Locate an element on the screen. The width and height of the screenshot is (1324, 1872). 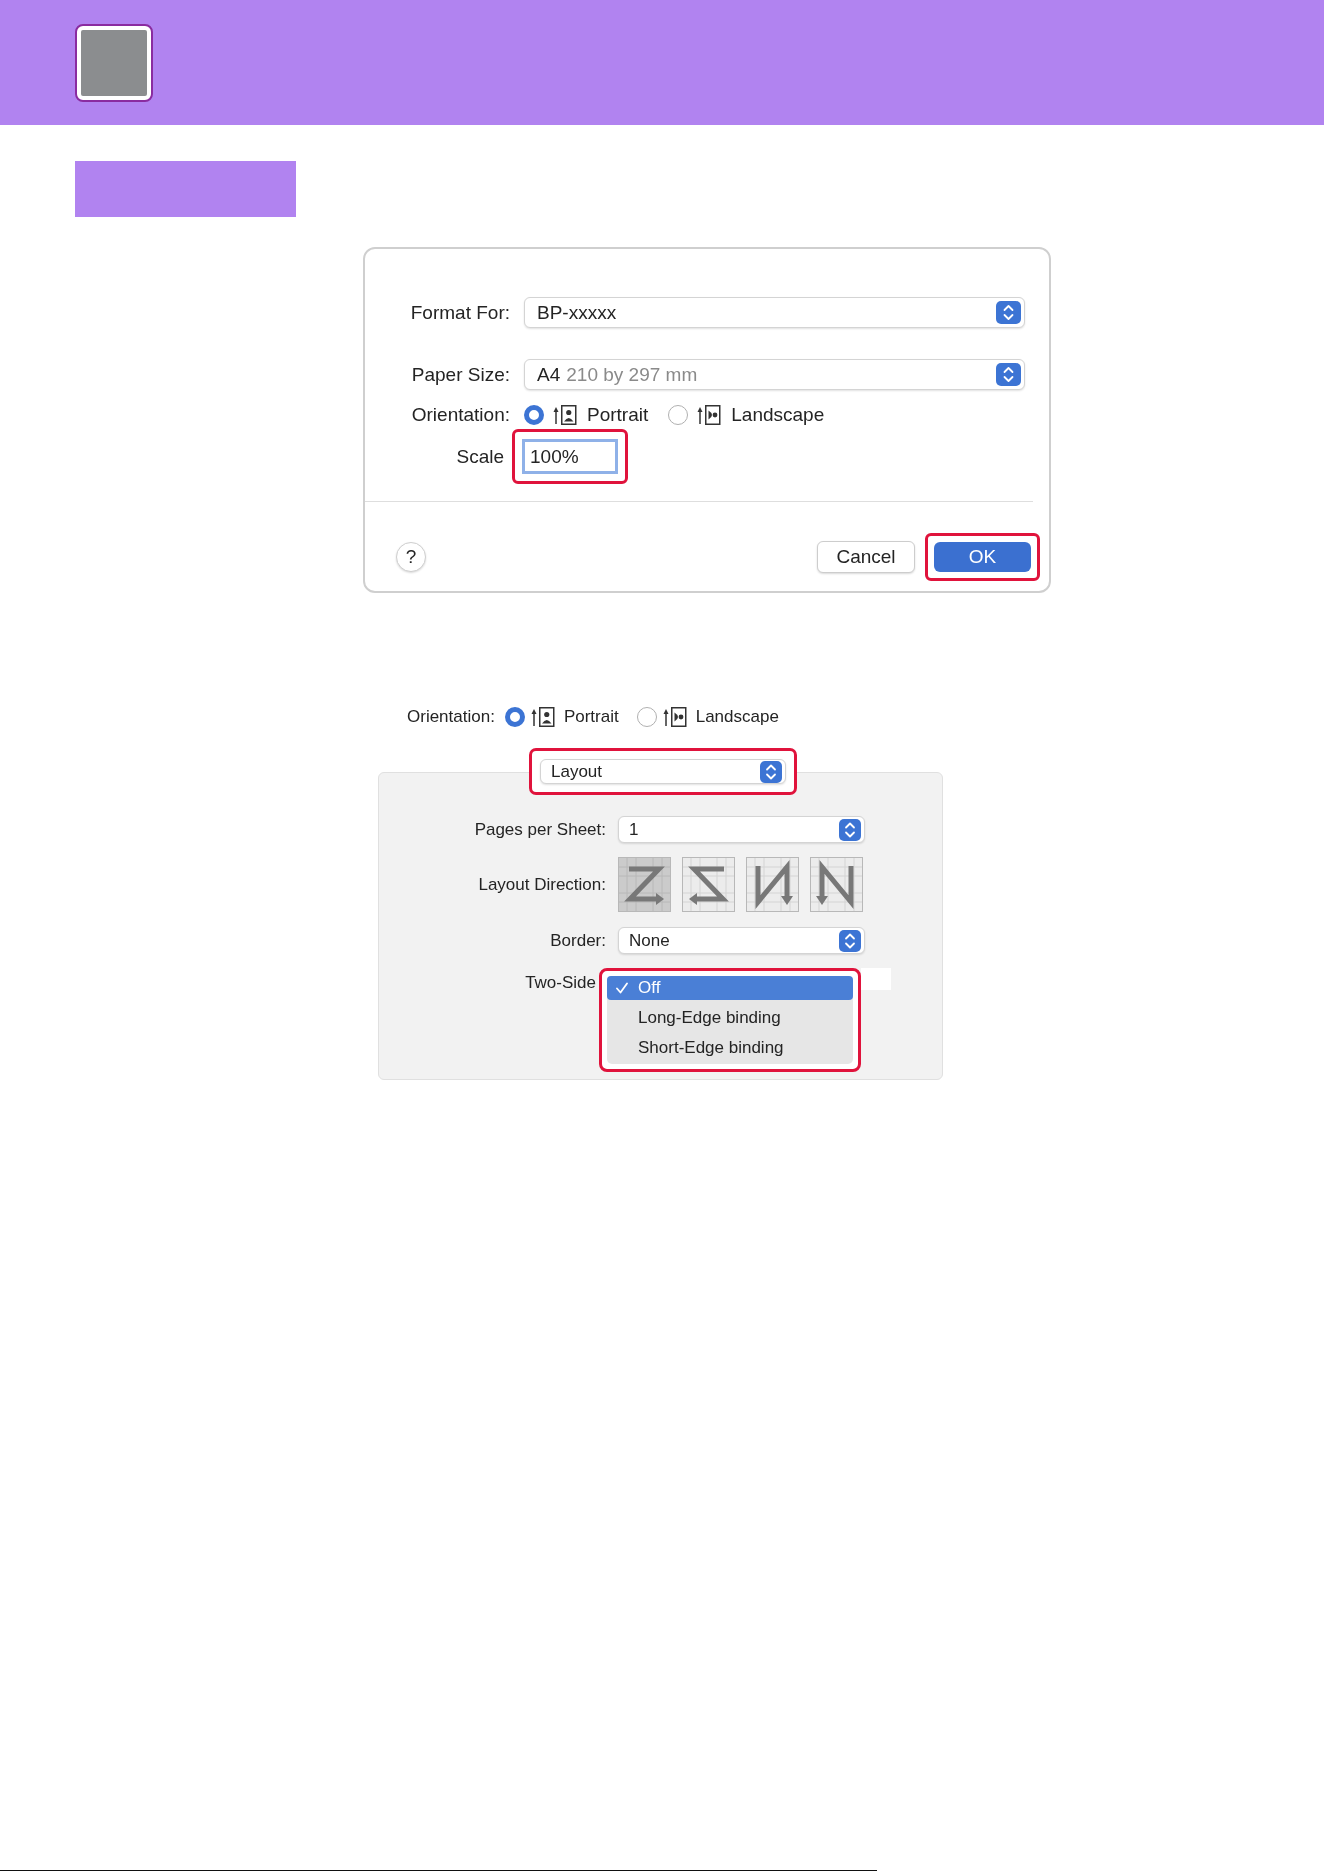
menu-item: Long-Edge binding is located at coordinates (730, 1018).